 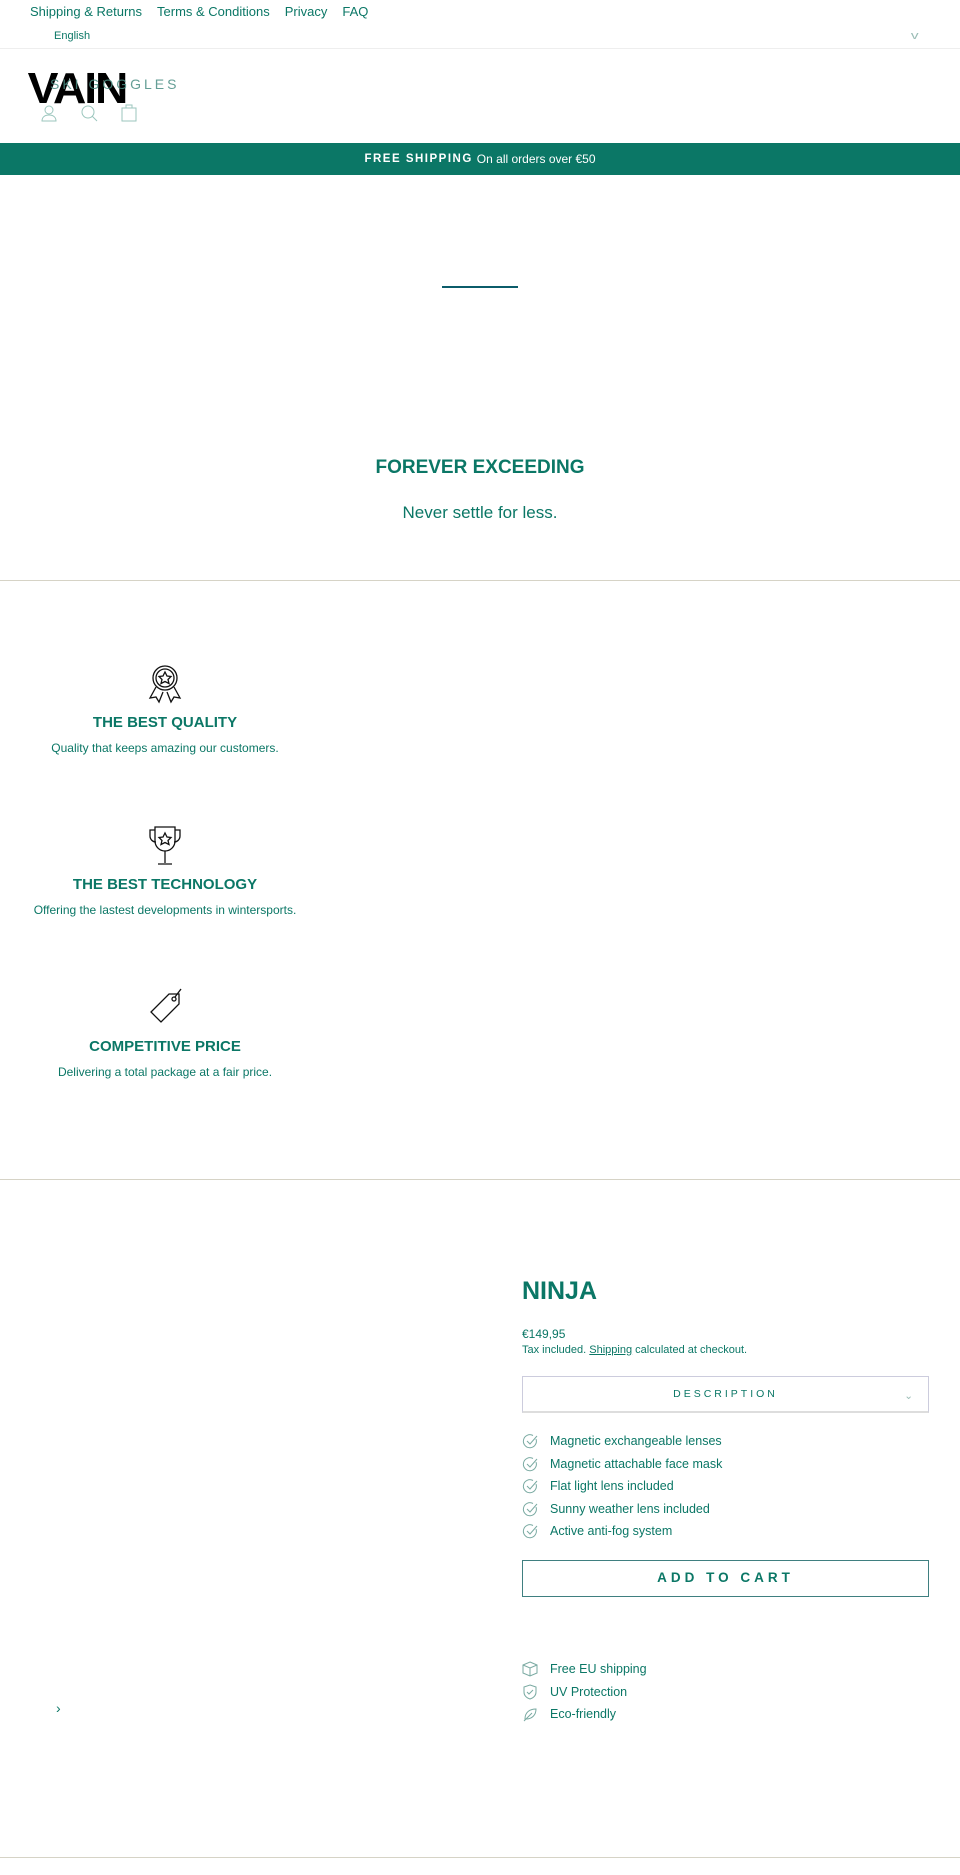 What do you see at coordinates (536, 159) in the screenshot?
I see `banner-text: On all orders over €50` at bounding box center [536, 159].